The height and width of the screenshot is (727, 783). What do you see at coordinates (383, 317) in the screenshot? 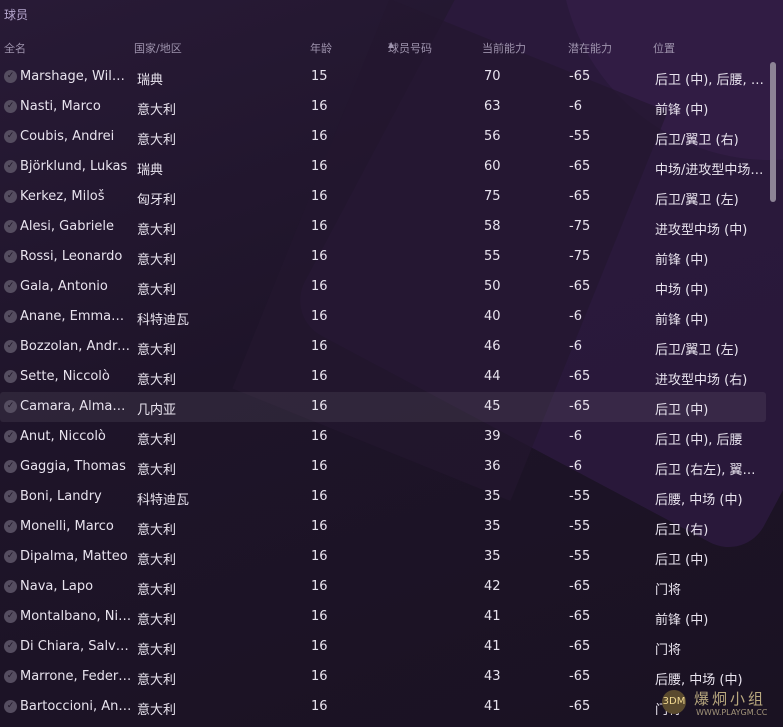
I see `table-row: ✓ Anane, Emmanuel 科特迪瓦 16 40 -6 前锋 (中)` at bounding box center [383, 317].